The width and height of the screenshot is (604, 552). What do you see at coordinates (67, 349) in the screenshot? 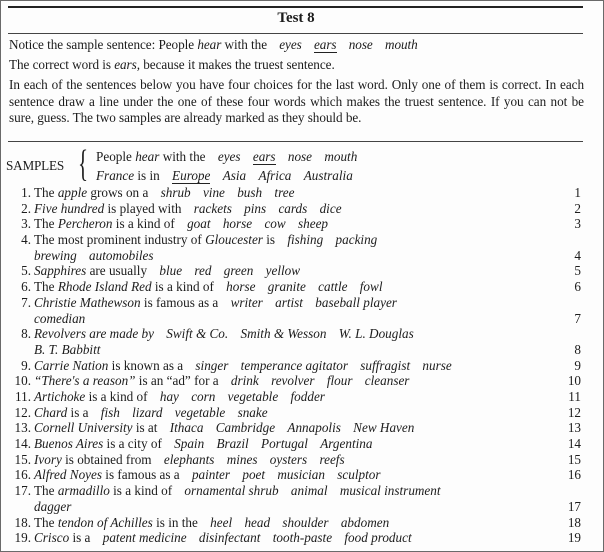
I see `answer-choice: B. T. Babbitt` at bounding box center [67, 349].